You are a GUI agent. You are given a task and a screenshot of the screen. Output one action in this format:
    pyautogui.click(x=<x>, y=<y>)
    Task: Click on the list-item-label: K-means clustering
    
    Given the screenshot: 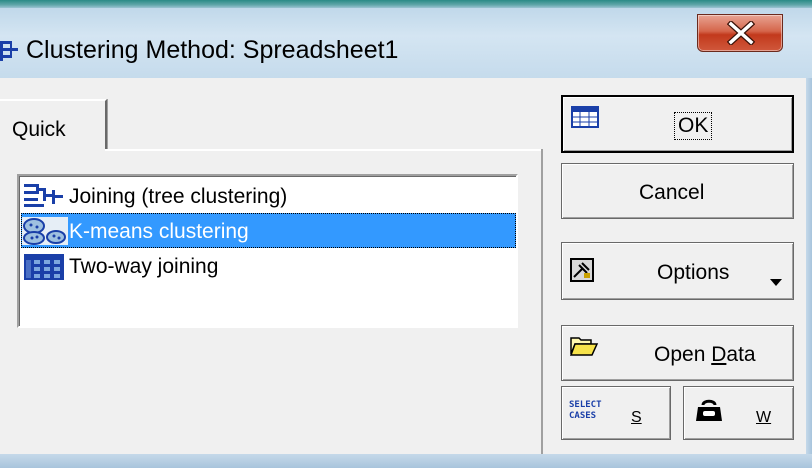 What is the action you would take?
    pyautogui.click(x=159, y=231)
    